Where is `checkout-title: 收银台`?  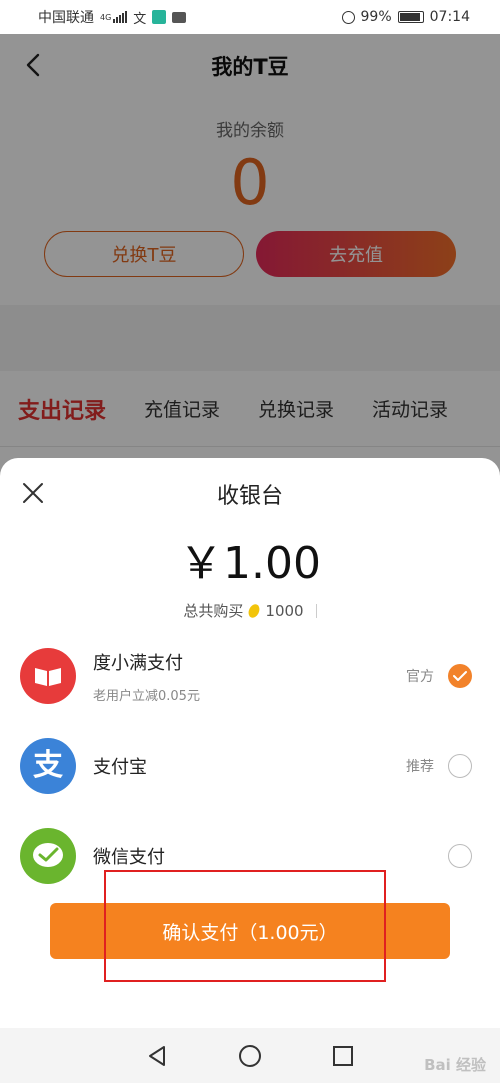
checkout-title: 收银台 is located at coordinates (249, 496).